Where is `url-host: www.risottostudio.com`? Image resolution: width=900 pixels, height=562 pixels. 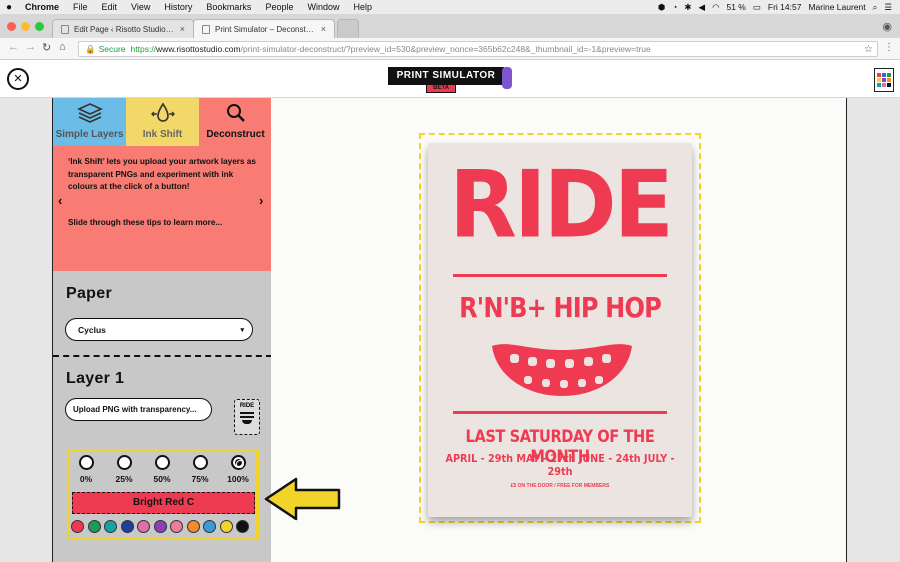 url-host: www.risottostudio.com is located at coordinates (198, 49).